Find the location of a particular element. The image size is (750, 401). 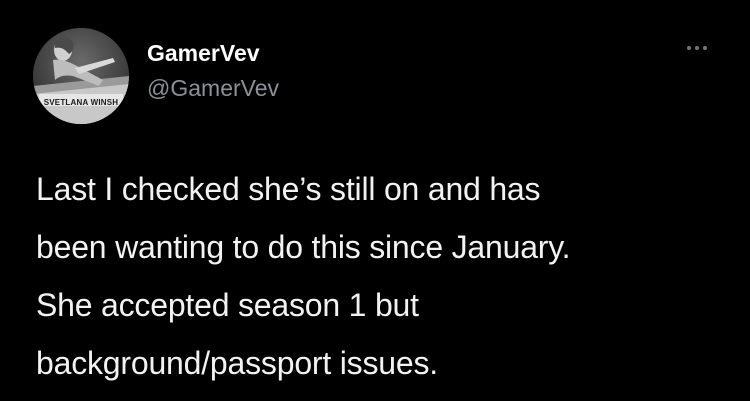

more-horizontal-icon is located at coordinates (689, 48).